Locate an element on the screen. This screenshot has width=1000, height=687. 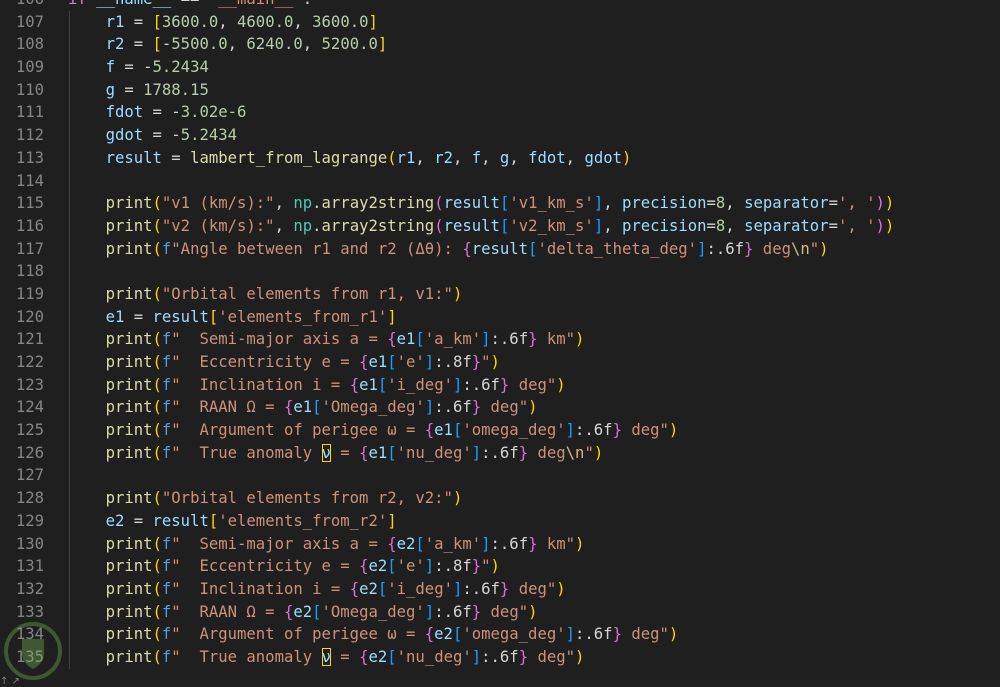
code-token: - is located at coordinates (166, 44).